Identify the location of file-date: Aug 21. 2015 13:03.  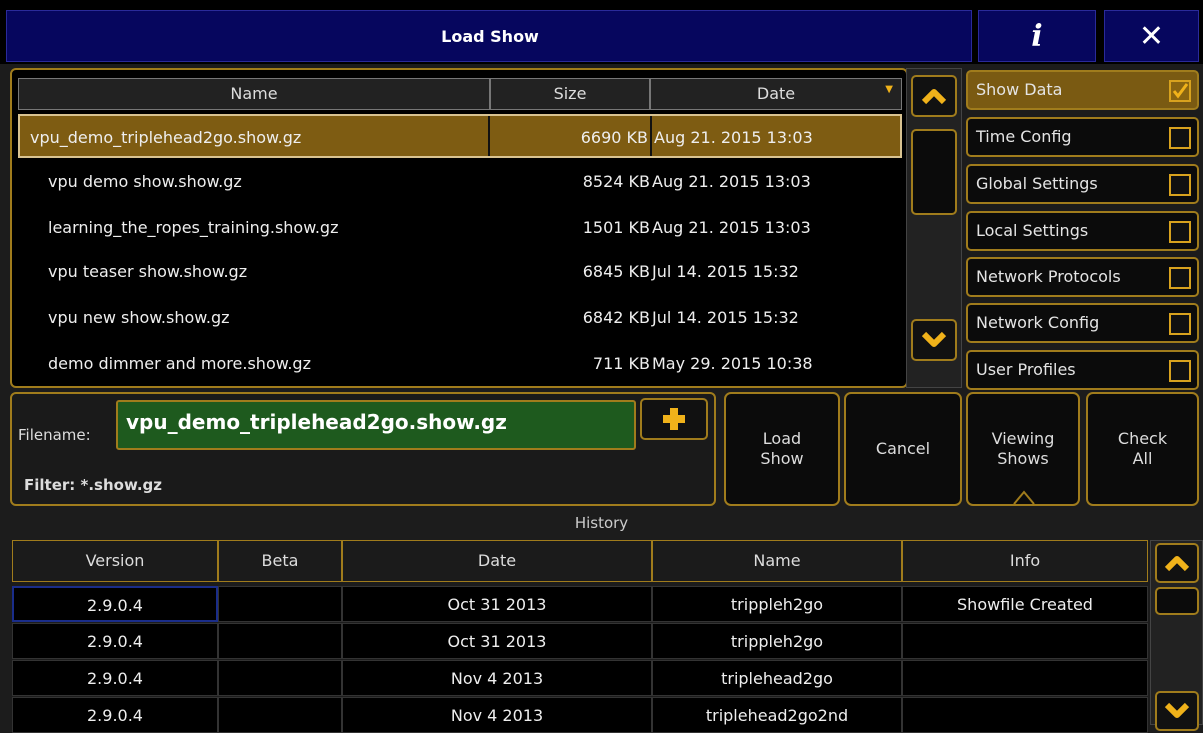
(731, 181).